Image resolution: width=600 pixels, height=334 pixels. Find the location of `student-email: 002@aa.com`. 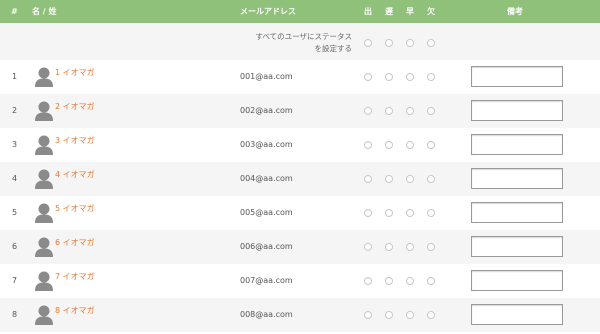

student-email: 002@aa.com is located at coordinates (266, 110).